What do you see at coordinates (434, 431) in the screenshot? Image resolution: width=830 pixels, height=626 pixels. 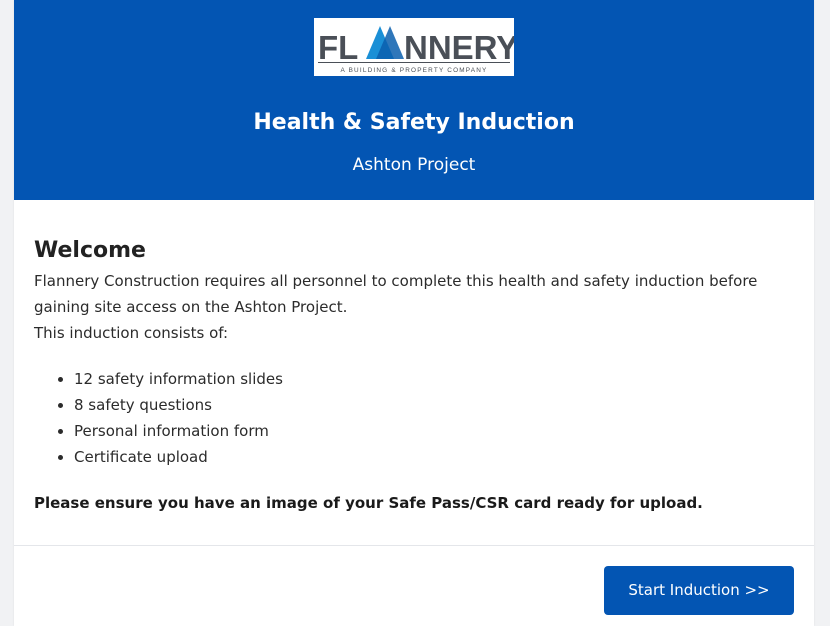 I see `list-item: Personal information form` at bounding box center [434, 431].